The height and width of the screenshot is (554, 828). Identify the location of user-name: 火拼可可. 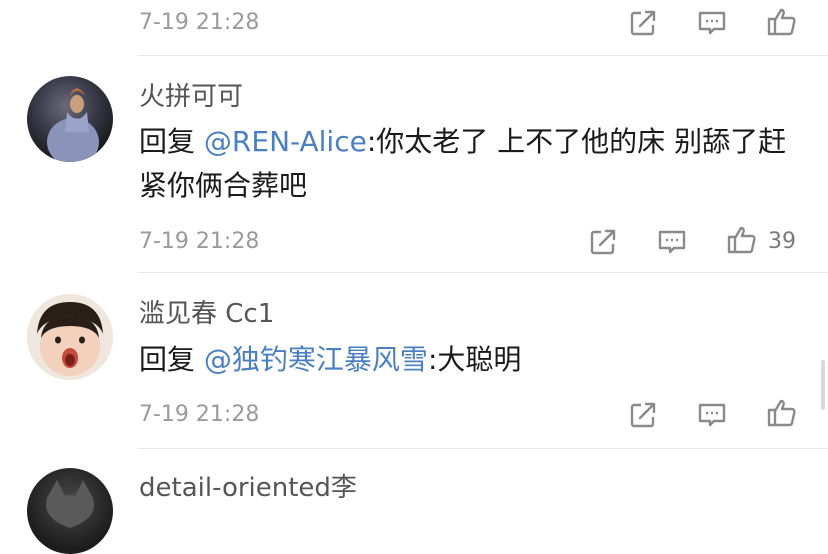
(191, 97).